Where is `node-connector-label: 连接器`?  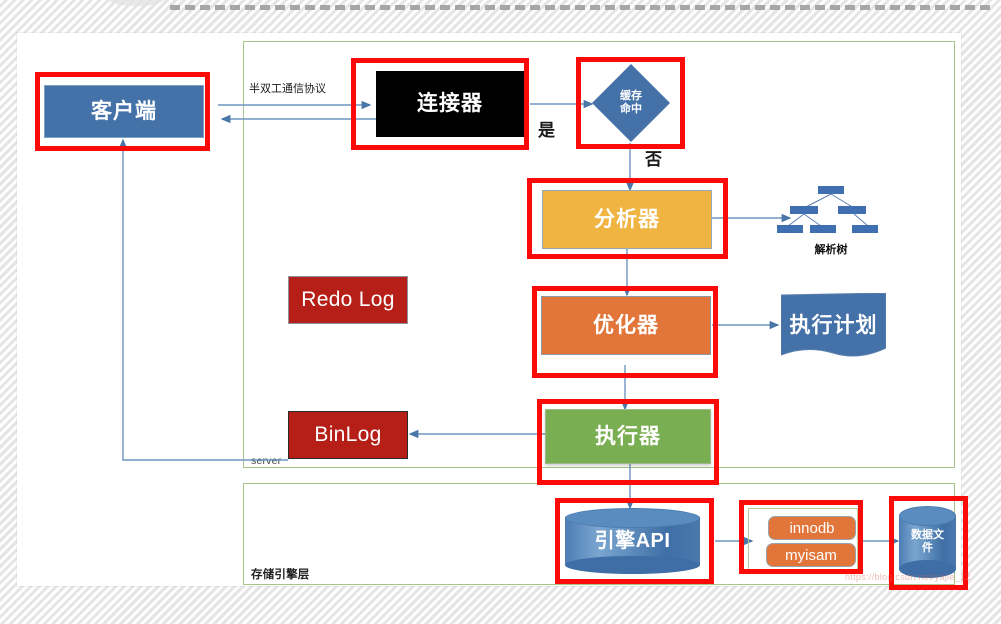 node-connector-label: 连接器 is located at coordinates (450, 104).